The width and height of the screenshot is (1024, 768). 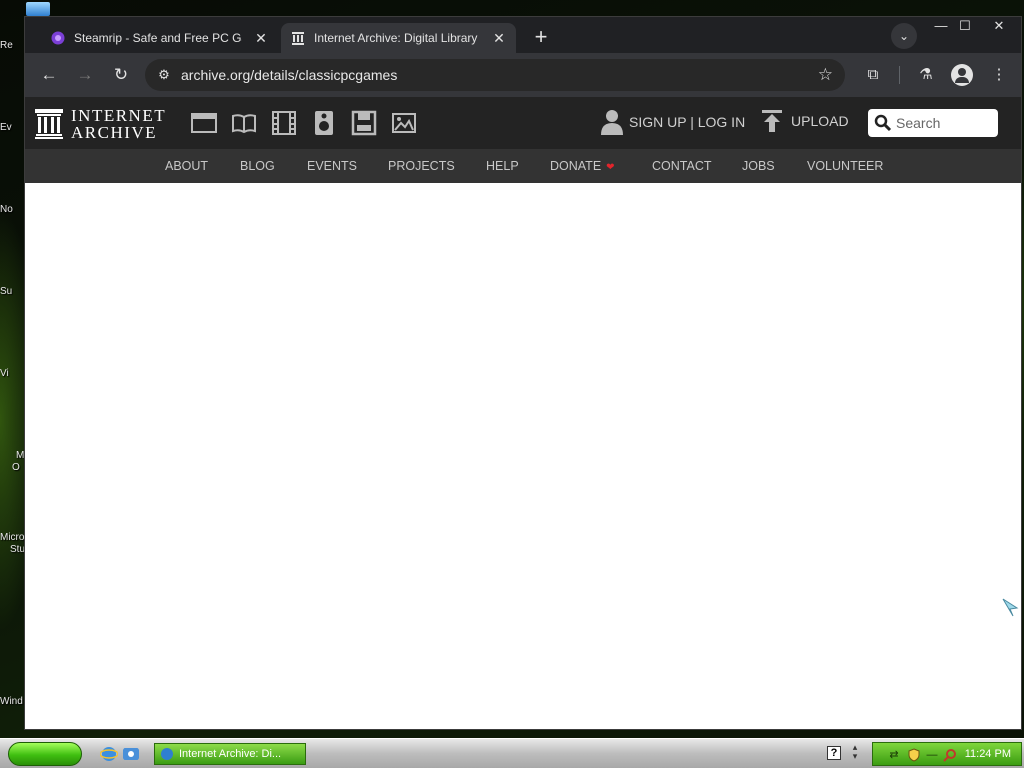 What do you see at coordinates (244, 123) in the screenshot?
I see `texts-icon` at bounding box center [244, 123].